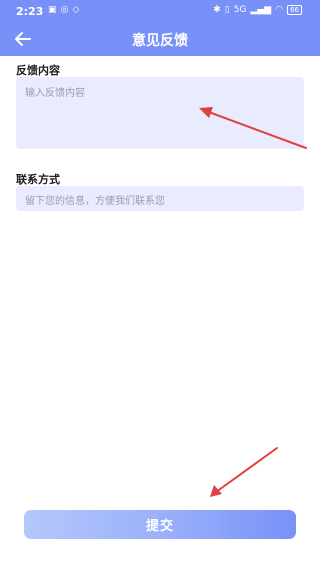 The image size is (320, 568). Describe the element at coordinates (30, 11) in the screenshot. I see `status-time: 2:23` at that location.